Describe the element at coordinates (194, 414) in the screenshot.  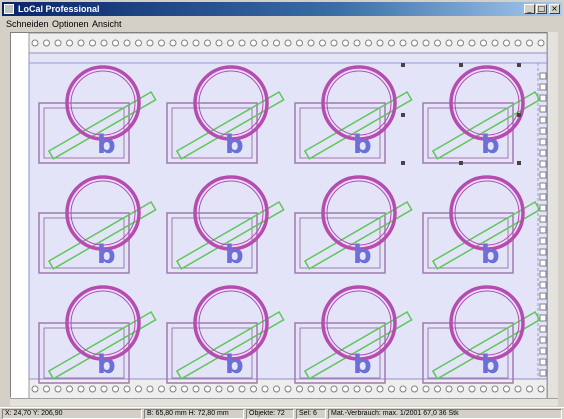
I see `status-size: B: 65,80 mm H: 72,80 mm` at that location.